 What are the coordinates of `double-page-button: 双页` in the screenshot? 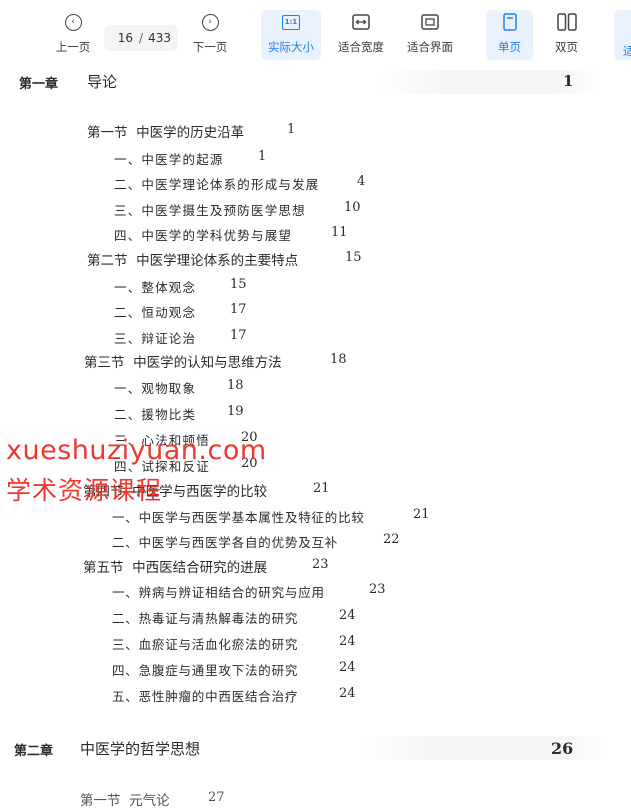 It's located at (566, 35).